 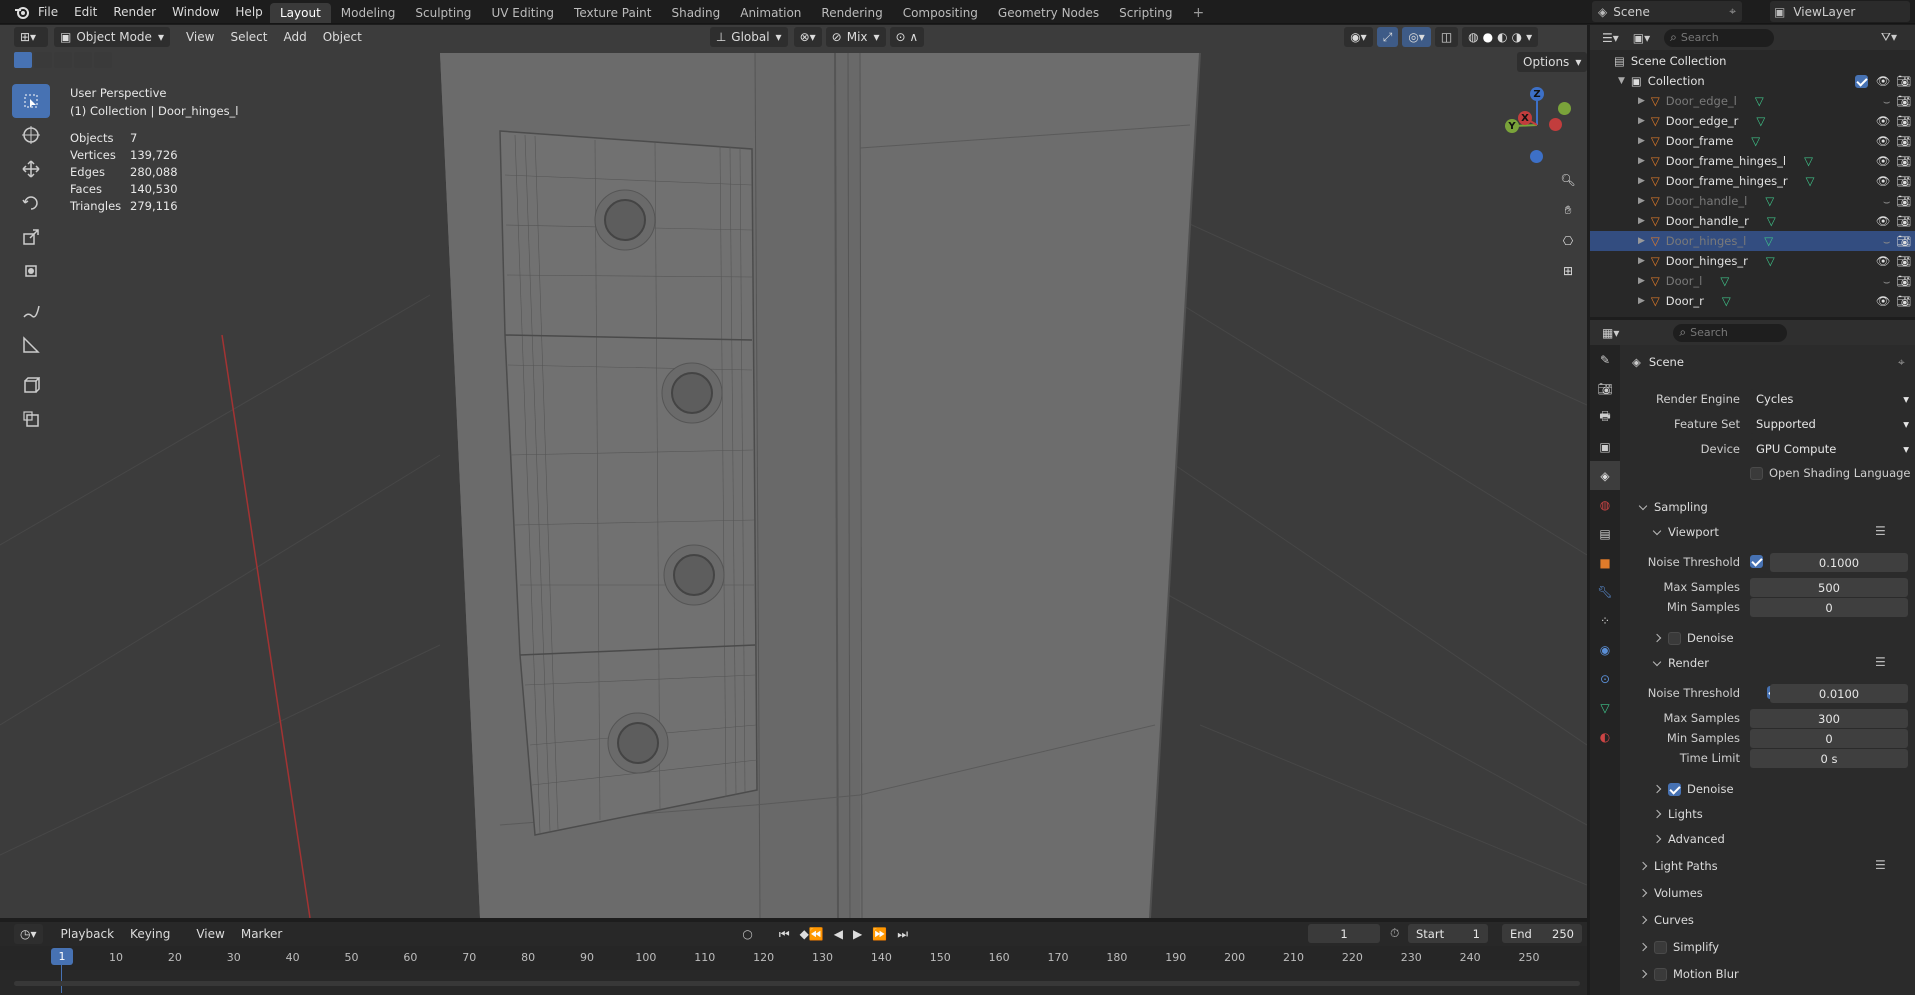 What do you see at coordinates (1605, 707) in the screenshot?
I see `tab-data: ▽` at bounding box center [1605, 707].